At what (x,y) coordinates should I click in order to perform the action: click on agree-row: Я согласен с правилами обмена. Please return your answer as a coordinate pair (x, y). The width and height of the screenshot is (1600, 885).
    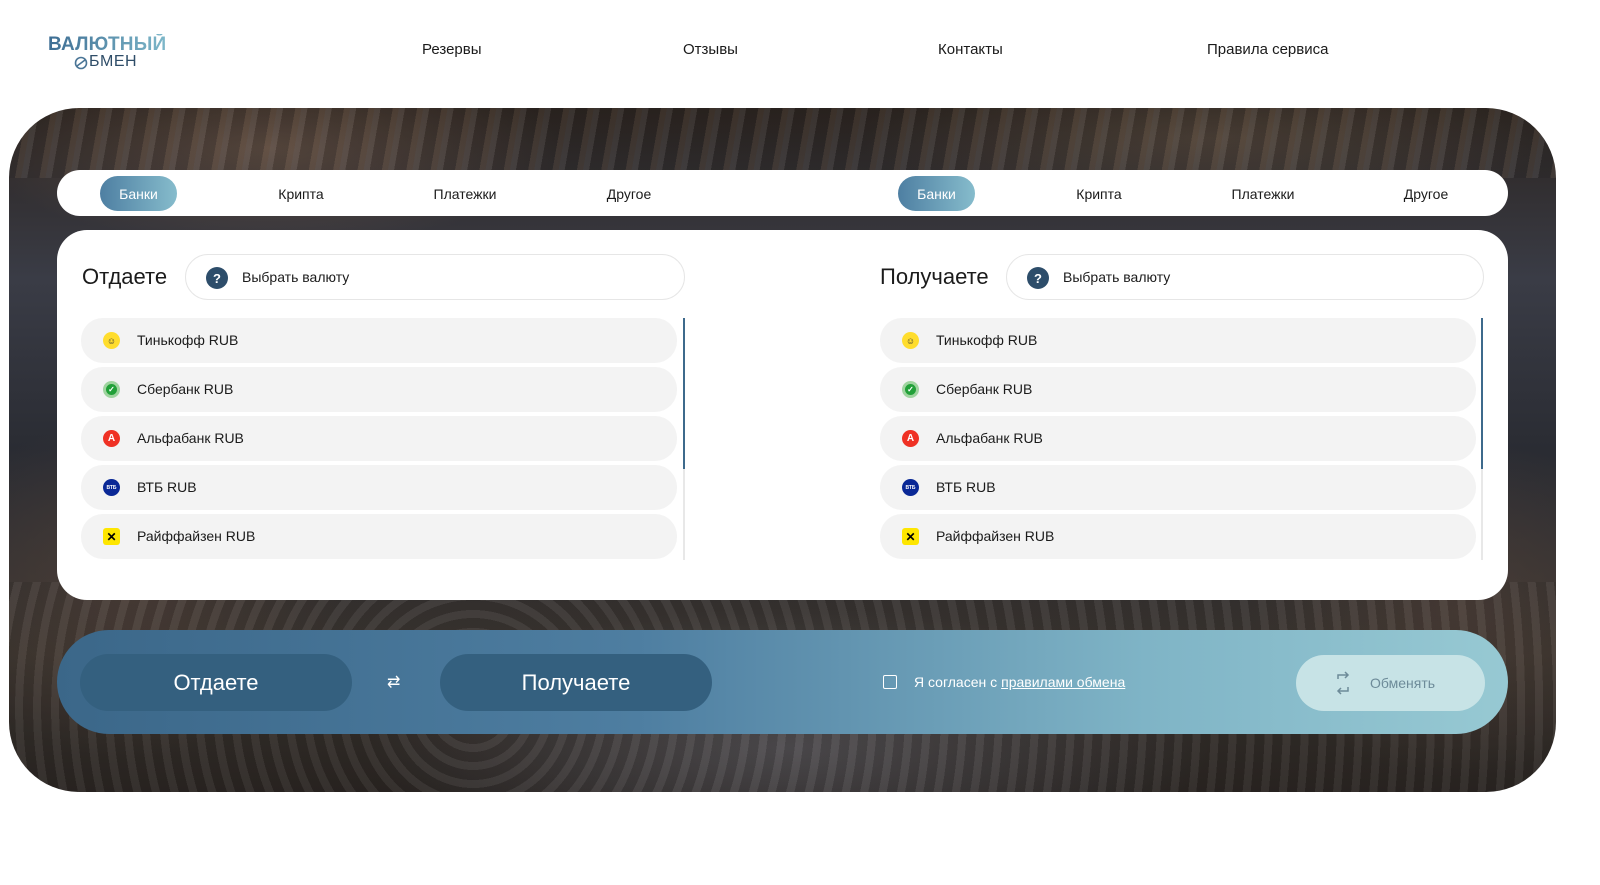
    Looking at the image, I should click on (1004, 682).